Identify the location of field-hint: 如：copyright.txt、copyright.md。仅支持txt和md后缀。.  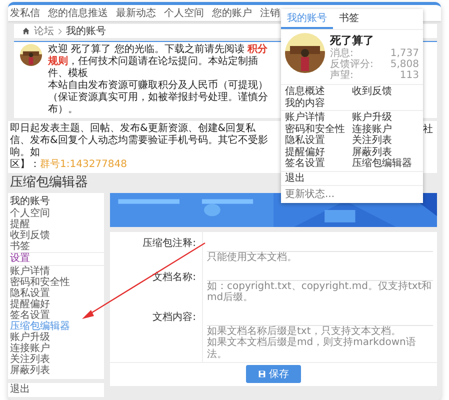
(320, 292).